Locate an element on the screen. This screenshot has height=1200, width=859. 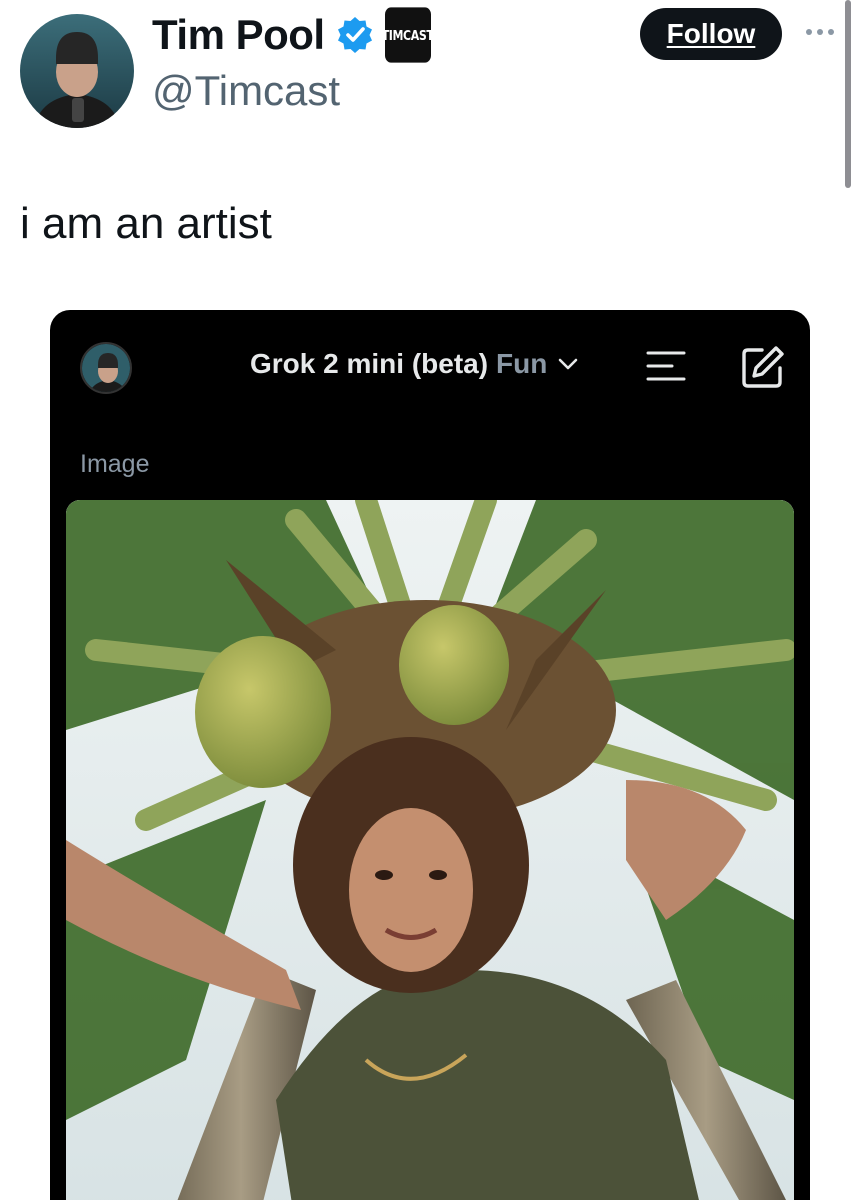
follow-button: Follow is located at coordinates (711, 34).